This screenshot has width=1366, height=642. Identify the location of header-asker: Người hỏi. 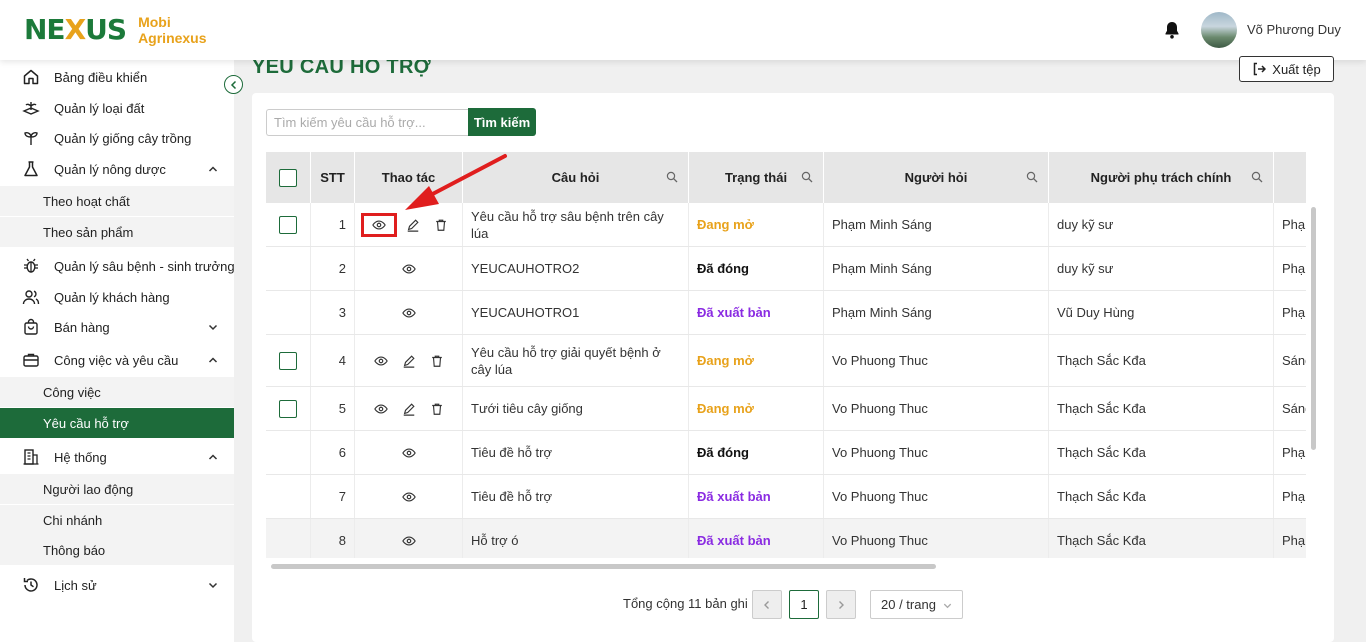
(936, 177).